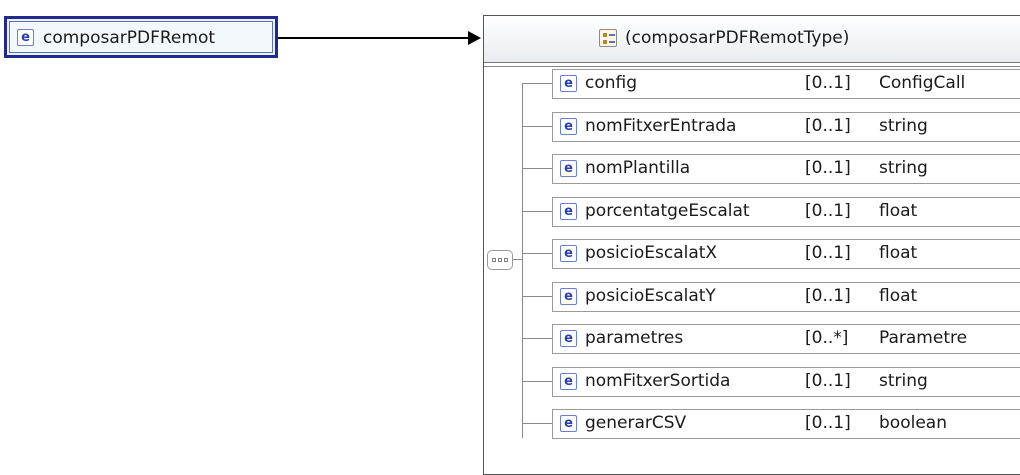 The width and height of the screenshot is (1020, 475). Describe the element at coordinates (658, 380) in the screenshot. I see `child-element-name: nomFitxerSortida` at that location.